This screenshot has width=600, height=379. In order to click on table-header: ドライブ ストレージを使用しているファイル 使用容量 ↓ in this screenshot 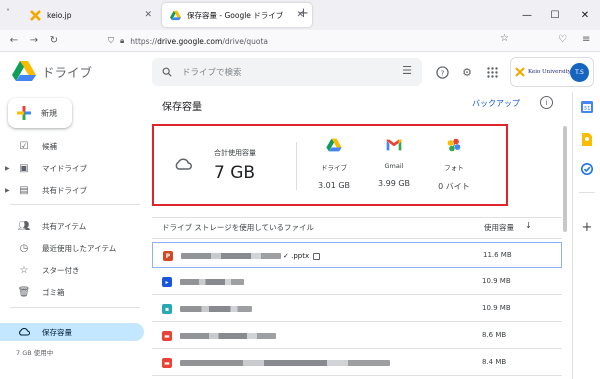, I will do `click(362, 228)`.